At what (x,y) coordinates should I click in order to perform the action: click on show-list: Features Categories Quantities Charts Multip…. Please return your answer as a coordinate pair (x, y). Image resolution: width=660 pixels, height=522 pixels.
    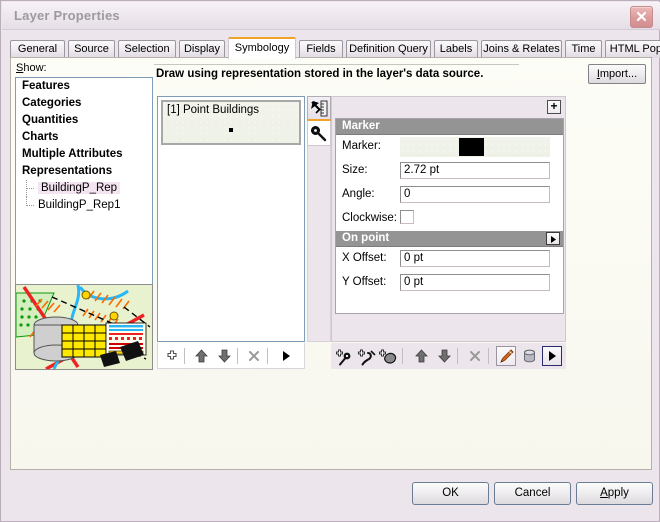
    Looking at the image, I should click on (84, 190).